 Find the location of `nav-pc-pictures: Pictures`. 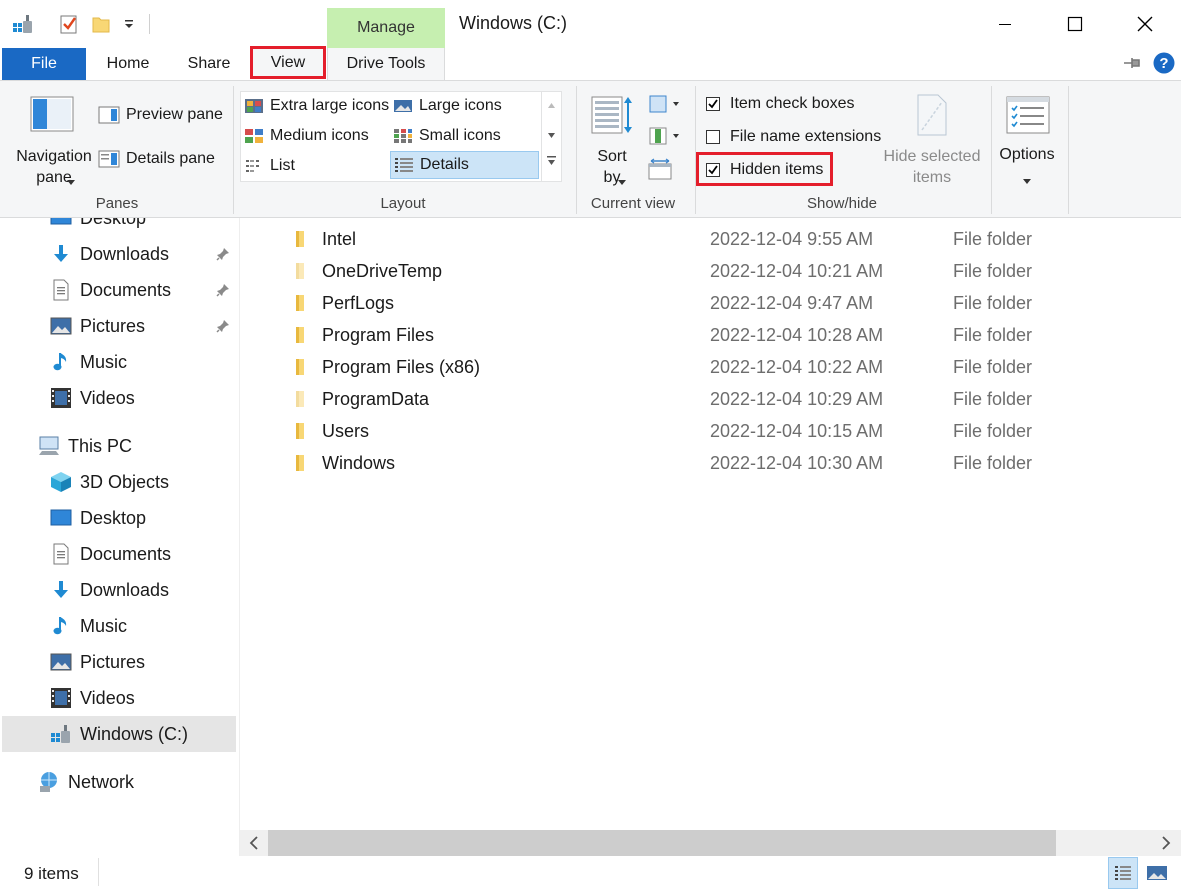

nav-pc-pictures: Pictures is located at coordinates (97, 662).